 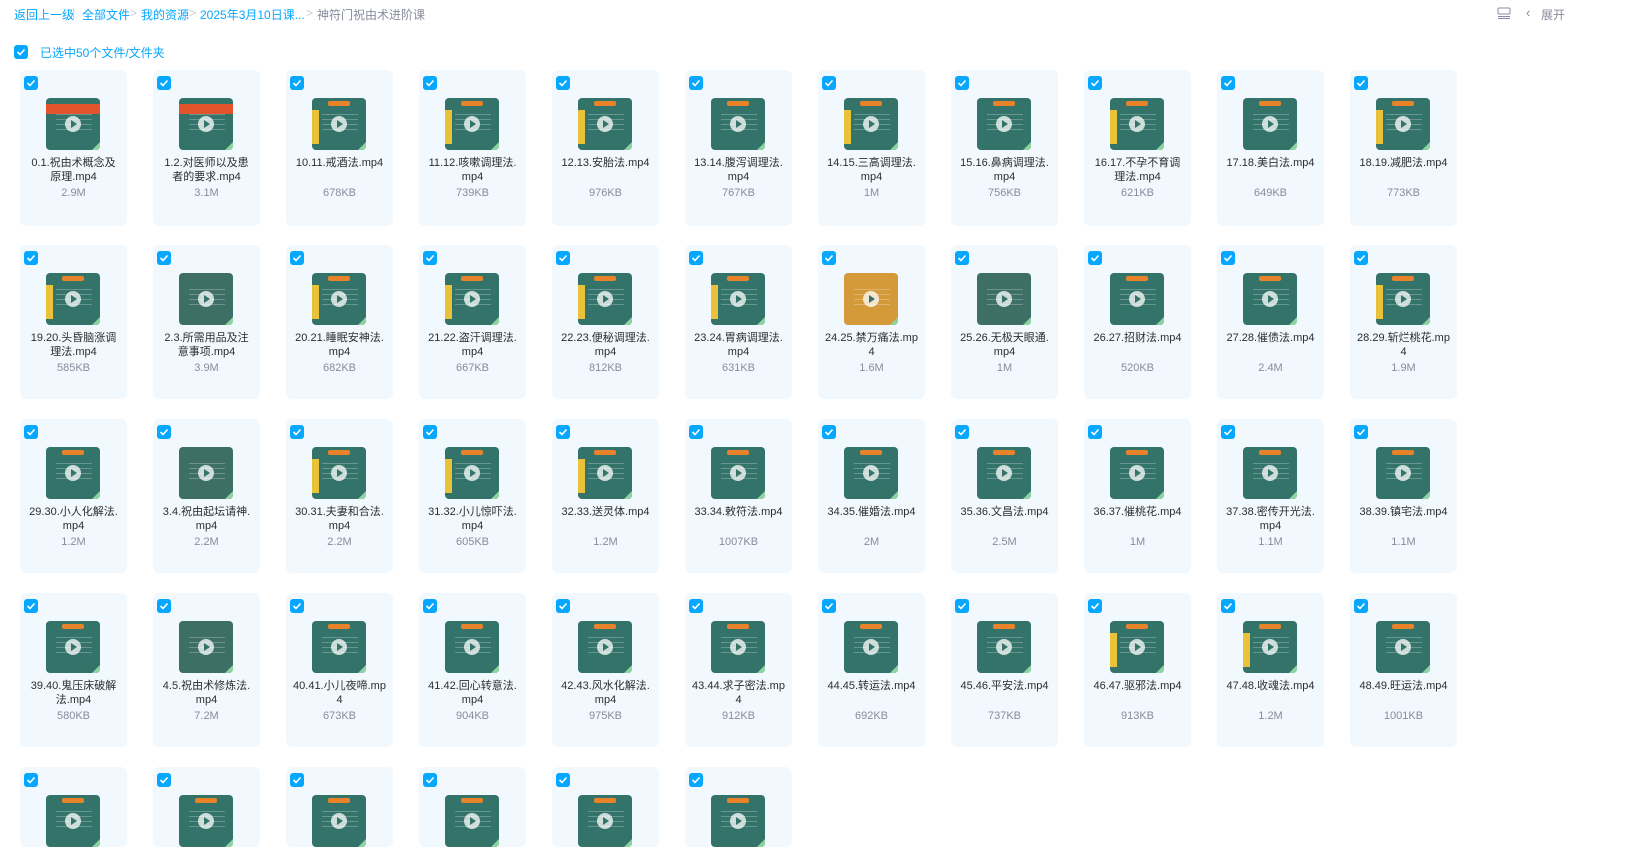 I want to click on file-card: 23.24.胃病调理法.mp4 631KB, so click(x=738, y=322).